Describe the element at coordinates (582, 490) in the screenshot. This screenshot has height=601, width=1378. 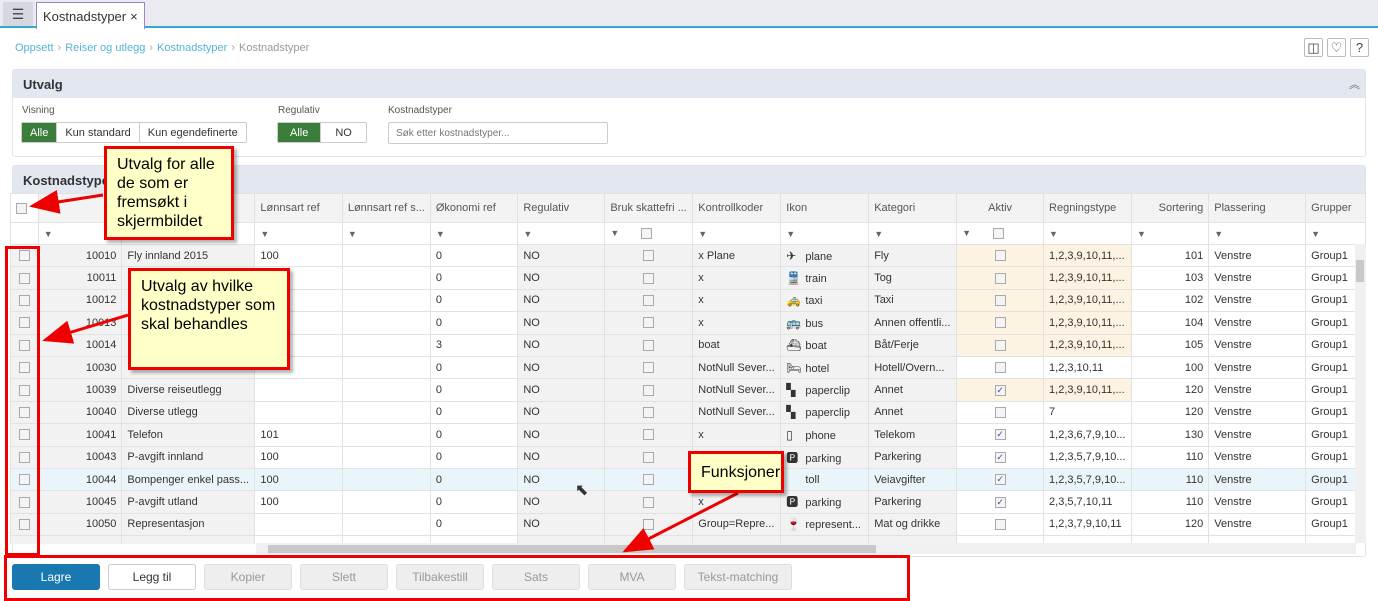
I see `mouse-cursor-icon: ⬉` at that location.